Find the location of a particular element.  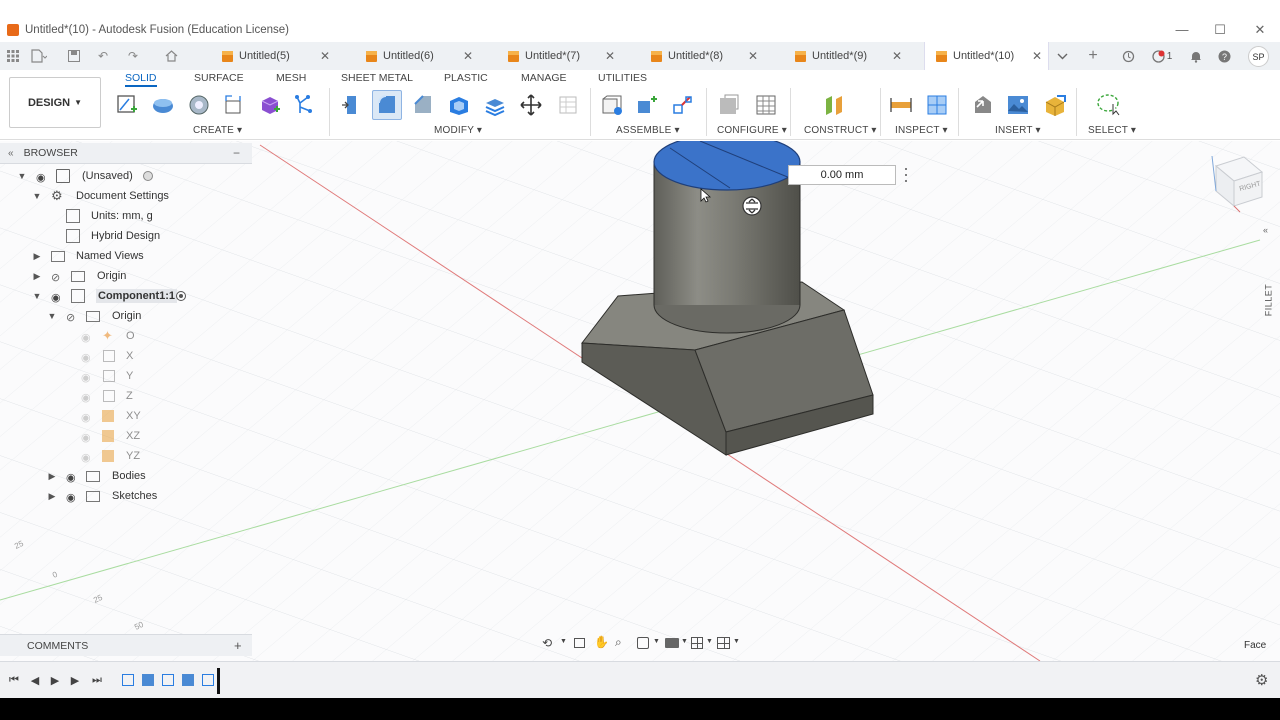

collapse-browser-icon: « is located at coordinates (11, 153).